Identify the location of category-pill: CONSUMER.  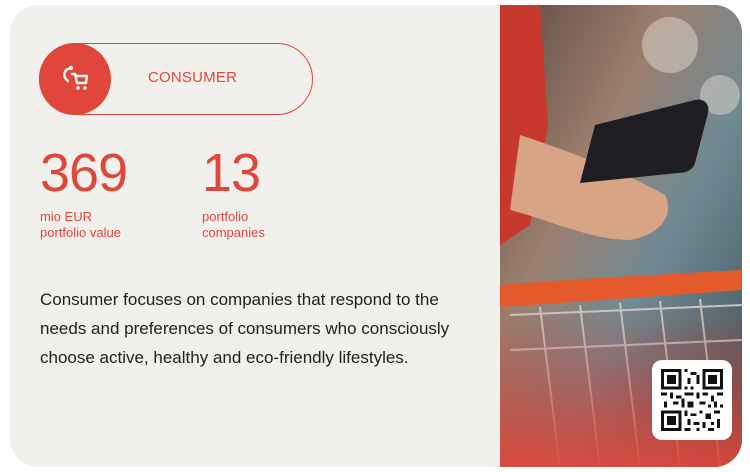
(176, 79).